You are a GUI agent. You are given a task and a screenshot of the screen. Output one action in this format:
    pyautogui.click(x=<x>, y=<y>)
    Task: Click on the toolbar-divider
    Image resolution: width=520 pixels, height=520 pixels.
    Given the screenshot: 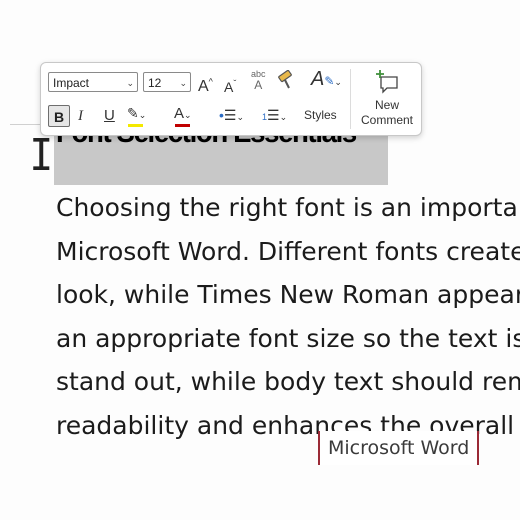 What is the action you would take?
    pyautogui.click(x=350, y=99)
    